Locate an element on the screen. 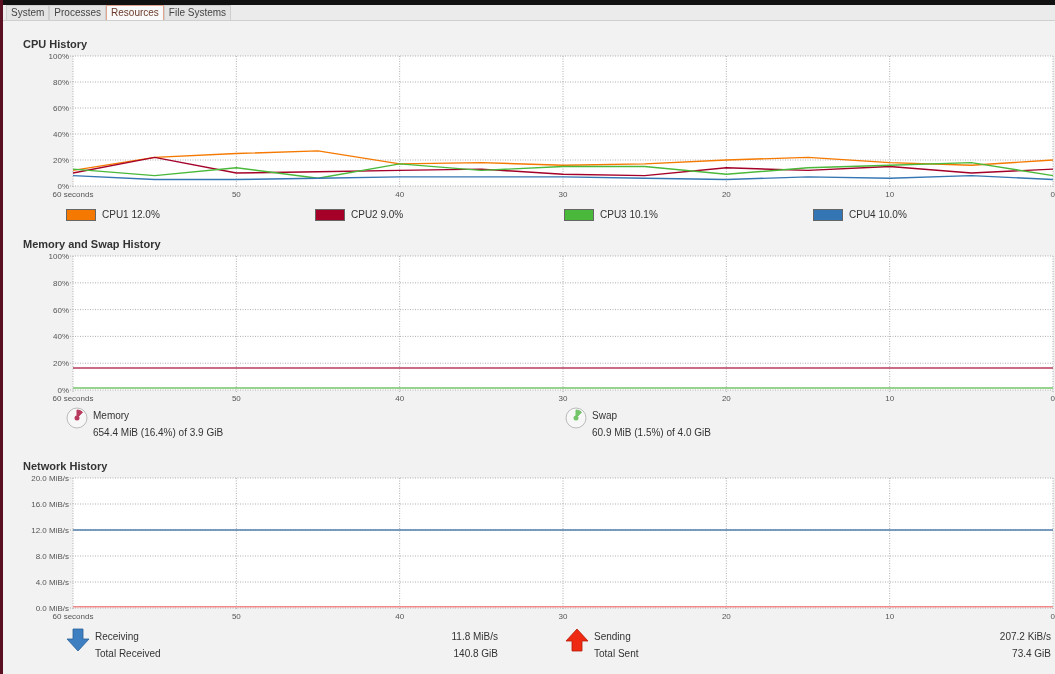  axis-tick-label: 16.0 MiB/s is located at coordinates (50, 504).